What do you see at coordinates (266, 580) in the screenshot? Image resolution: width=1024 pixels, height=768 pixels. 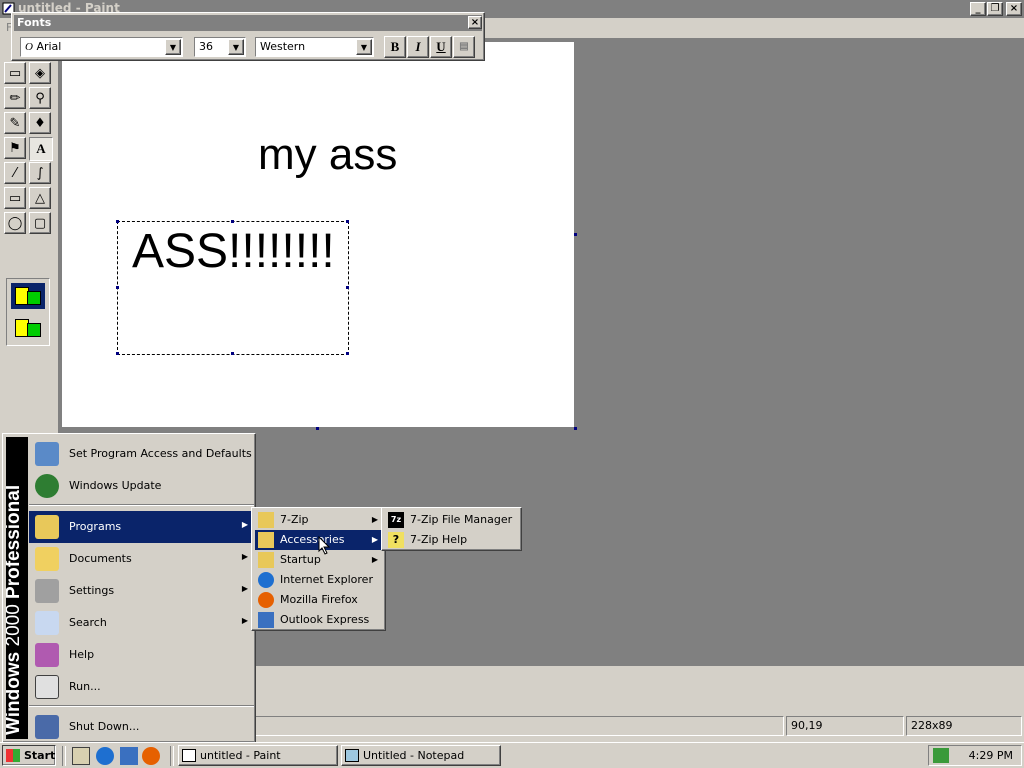 I see `ie-icon` at bounding box center [266, 580].